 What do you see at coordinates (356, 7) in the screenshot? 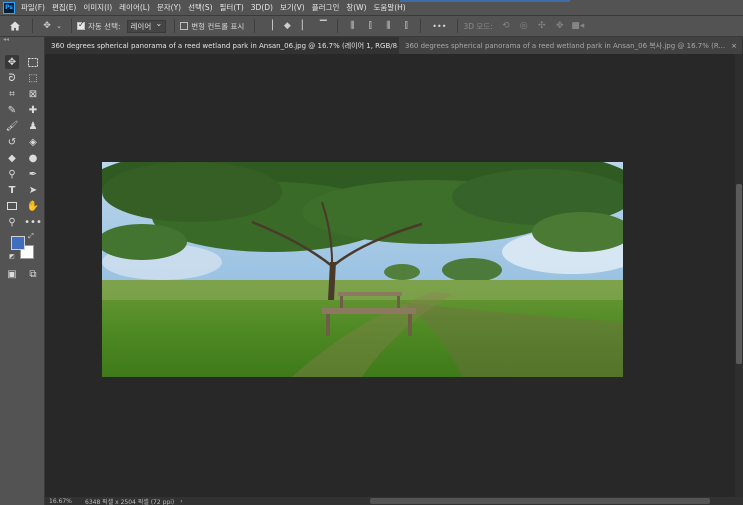
I see `menu-window: 창(W)` at bounding box center [356, 7].